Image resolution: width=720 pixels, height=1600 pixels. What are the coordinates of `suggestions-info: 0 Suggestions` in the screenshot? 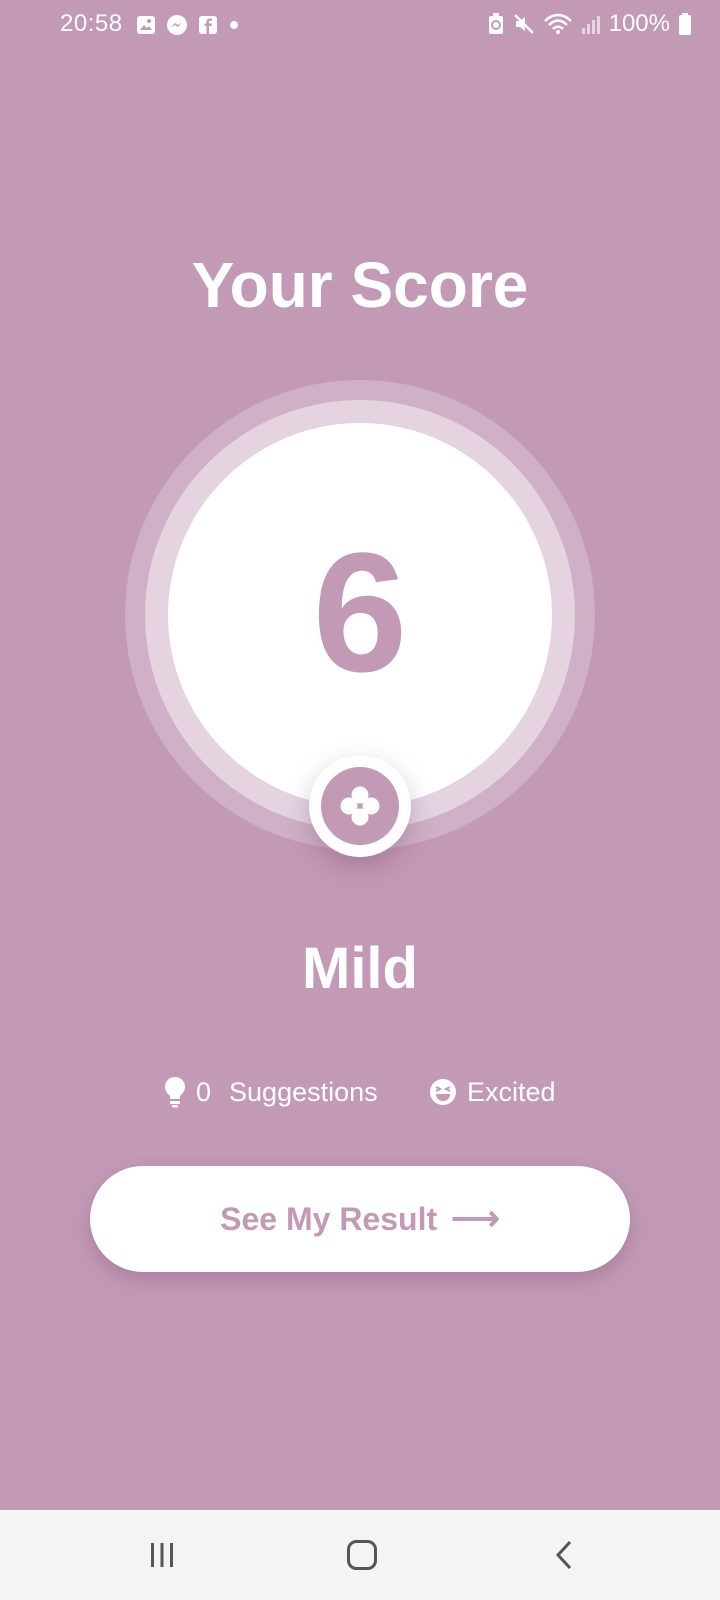 It's located at (271, 1092).